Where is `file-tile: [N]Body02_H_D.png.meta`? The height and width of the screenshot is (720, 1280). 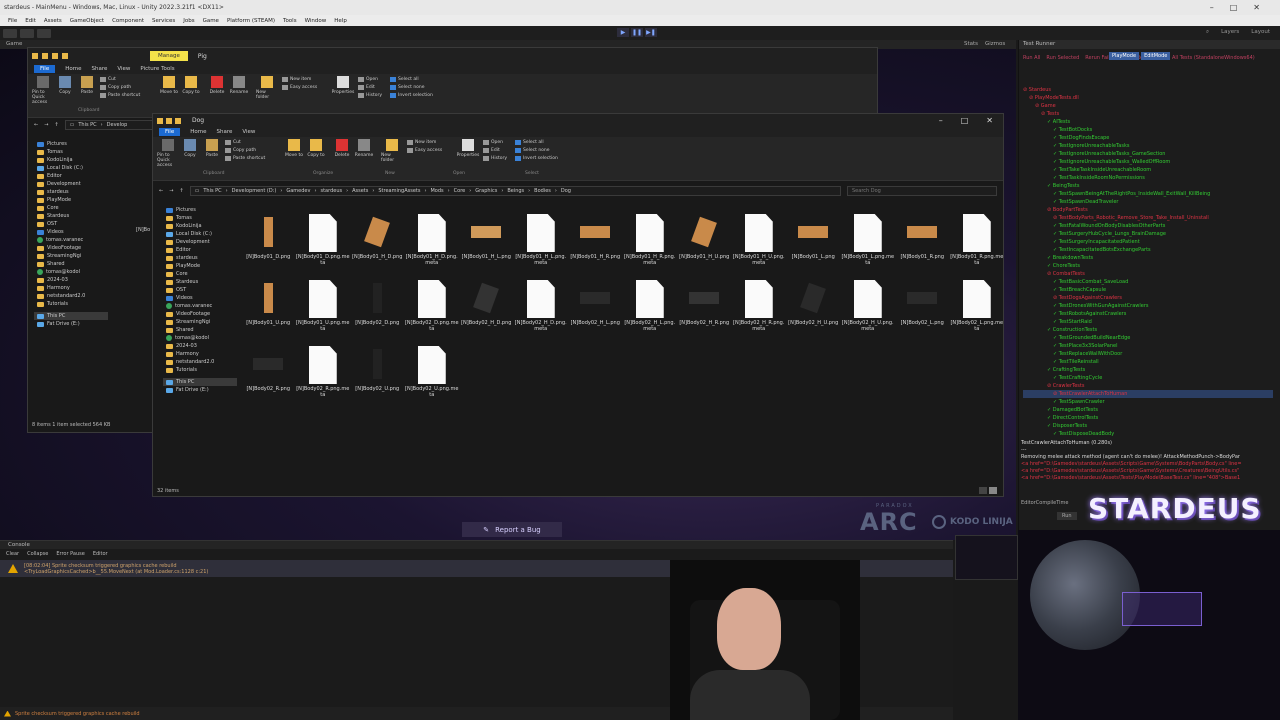 file-tile: [N]Body02_H_D.png.meta is located at coordinates (541, 307).